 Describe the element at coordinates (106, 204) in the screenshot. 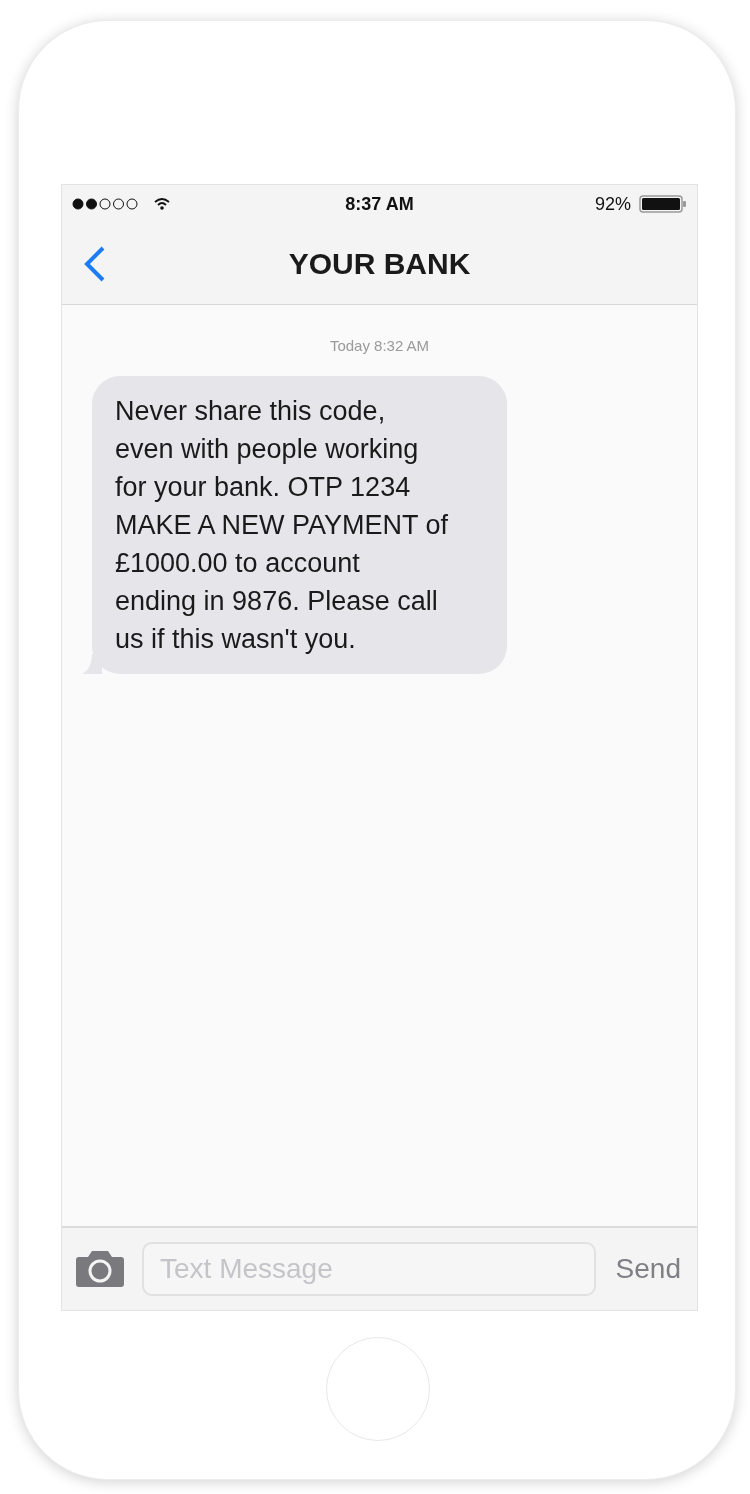

I see `signal-icon` at that location.